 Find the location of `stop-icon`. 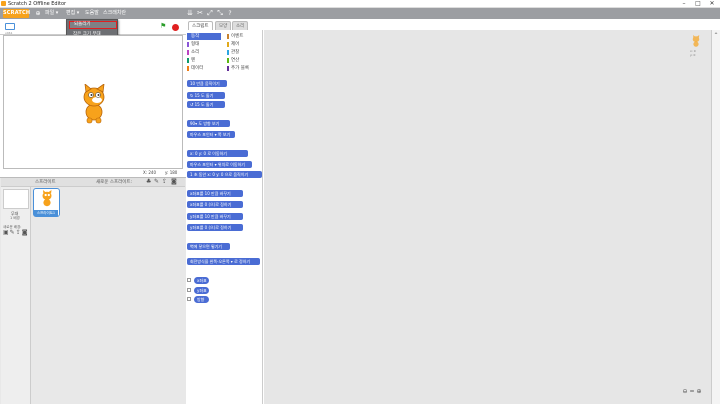

stop-icon is located at coordinates (175, 27).